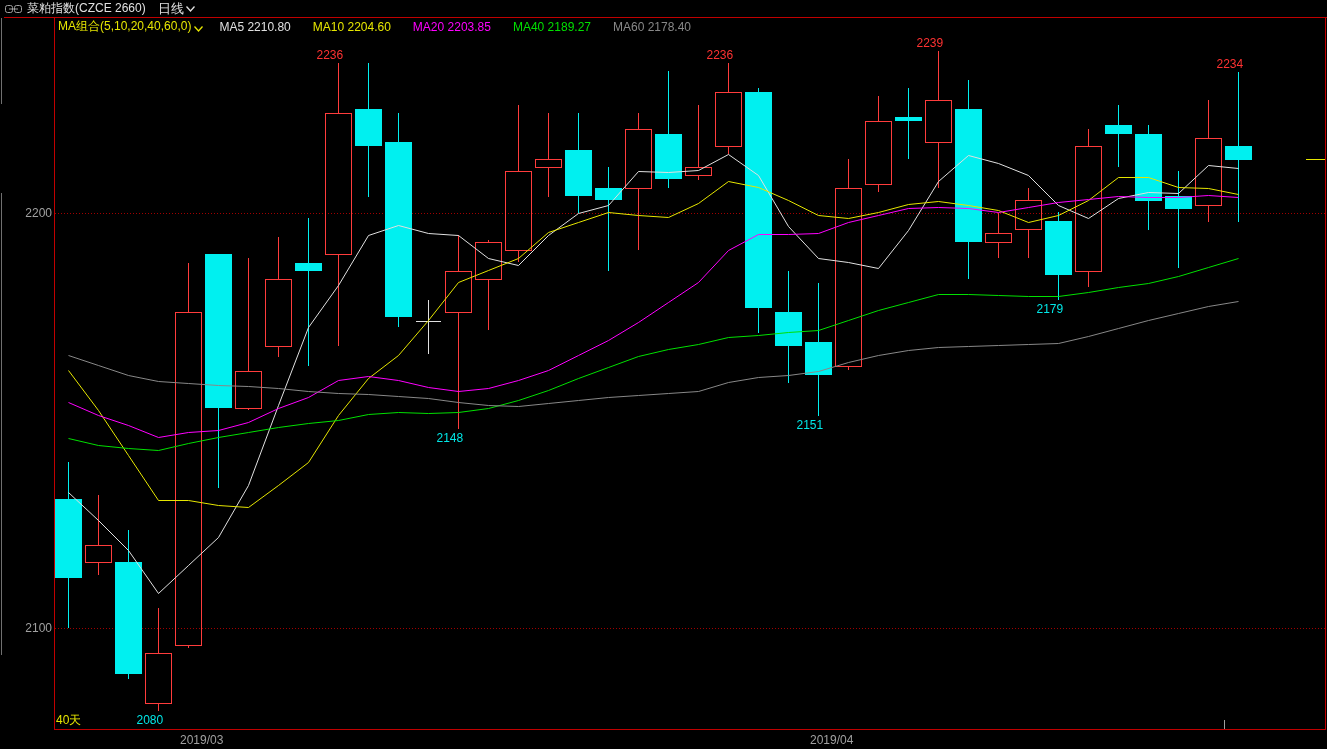  I want to click on moving-average-value: MA60 2178.40, so click(652, 26).